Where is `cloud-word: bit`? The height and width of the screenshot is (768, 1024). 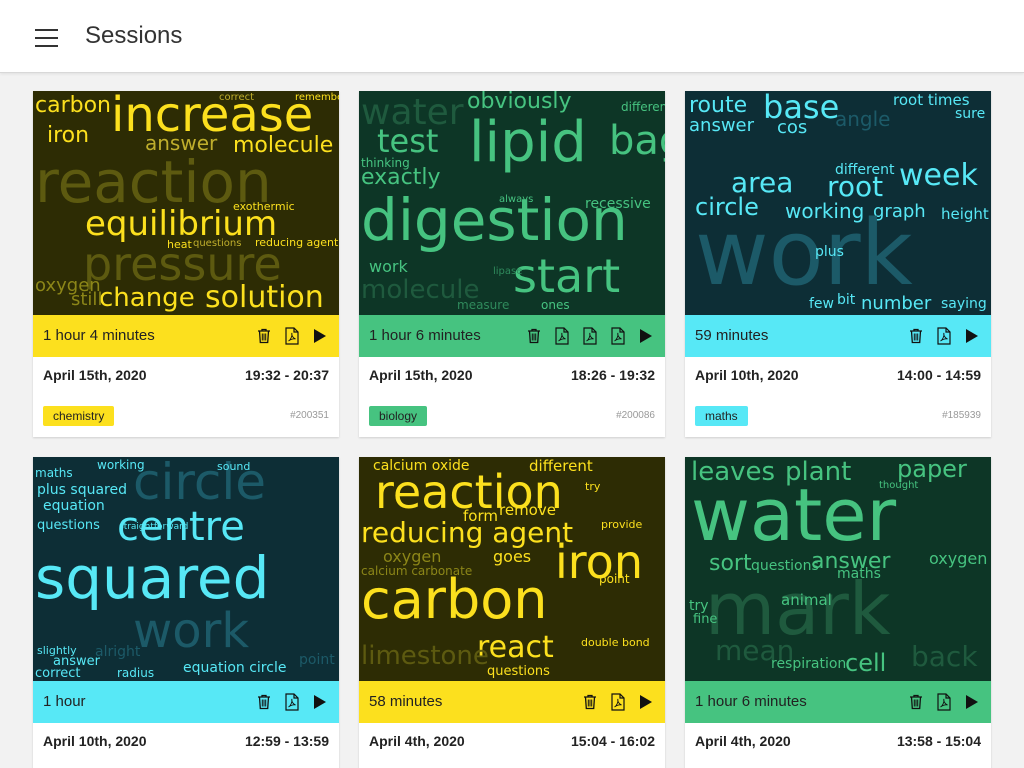 cloud-word: bit is located at coordinates (846, 300).